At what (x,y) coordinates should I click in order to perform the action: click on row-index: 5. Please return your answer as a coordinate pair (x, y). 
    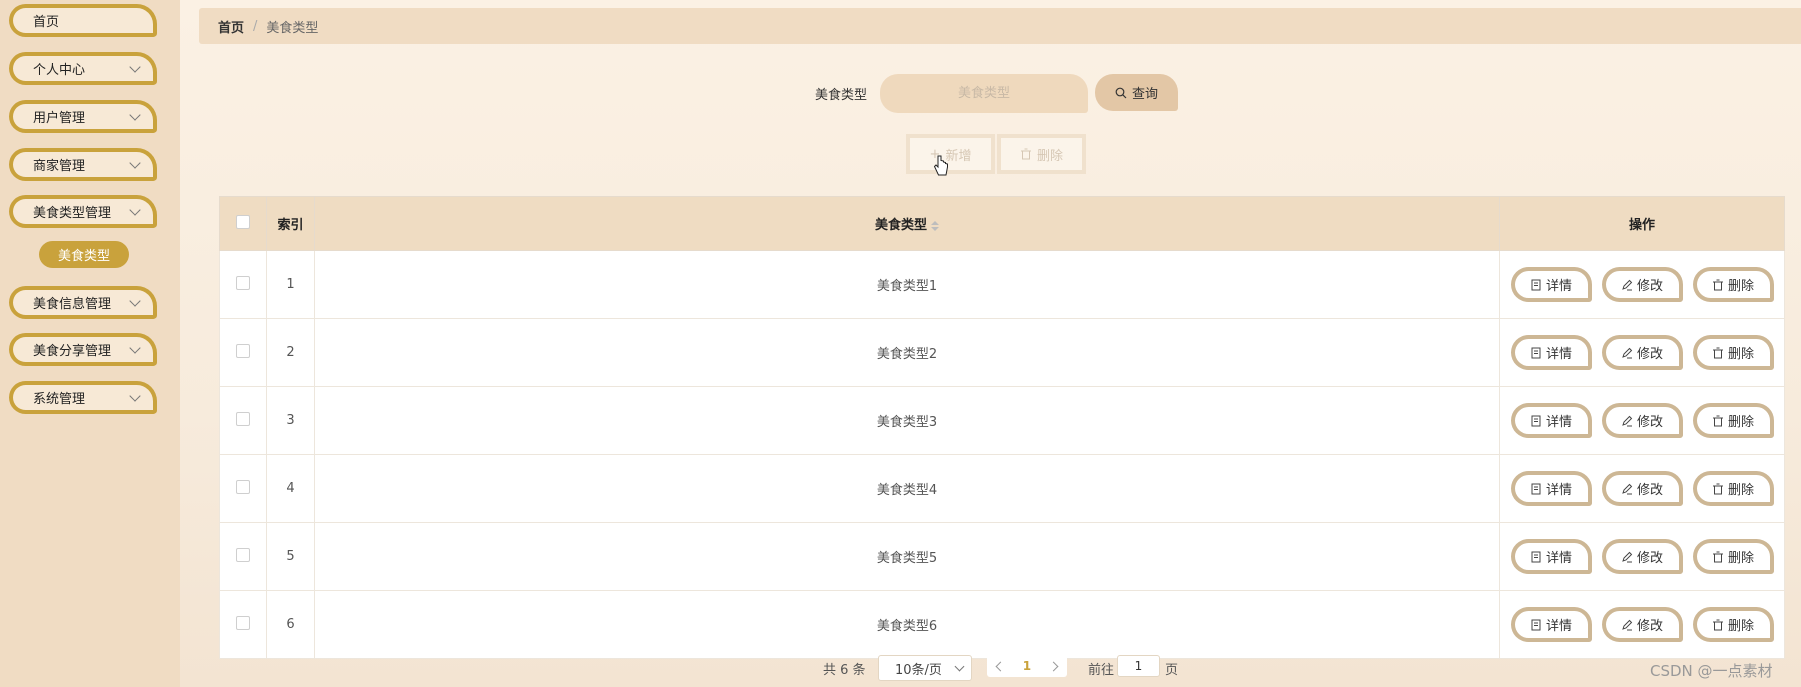
    Looking at the image, I should click on (290, 556).